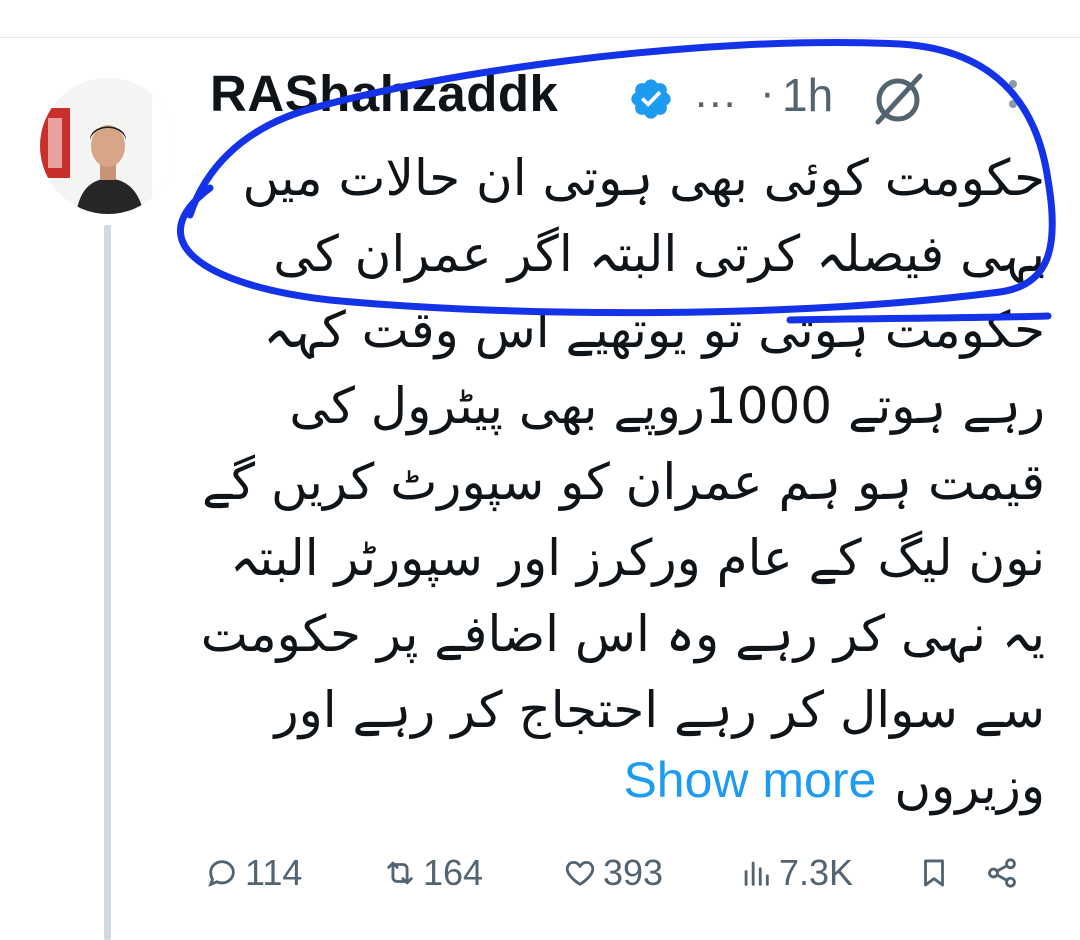 This screenshot has width=1080, height=940. I want to click on bookmark-icon, so click(934, 873).